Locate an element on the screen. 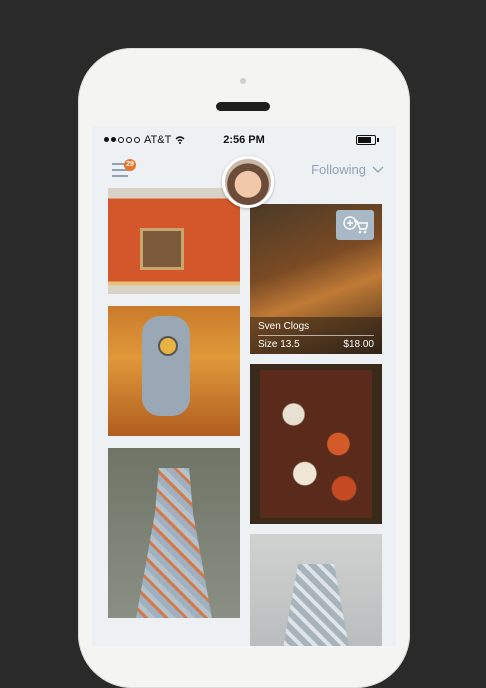 This screenshot has width=486, height=688. add-to-cart-button is located at coordinates (355, 225).